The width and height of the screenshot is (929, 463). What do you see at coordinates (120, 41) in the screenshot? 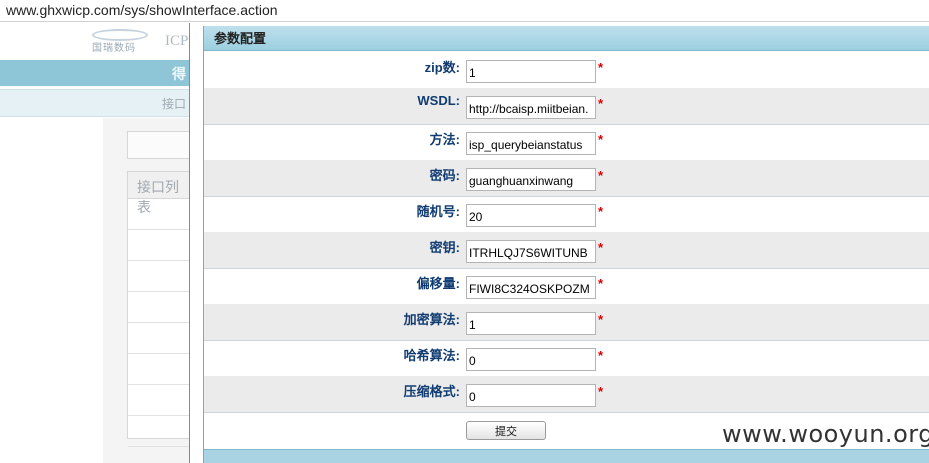
I see `logo: 国瑞数码` at bounding box center [120, 41].